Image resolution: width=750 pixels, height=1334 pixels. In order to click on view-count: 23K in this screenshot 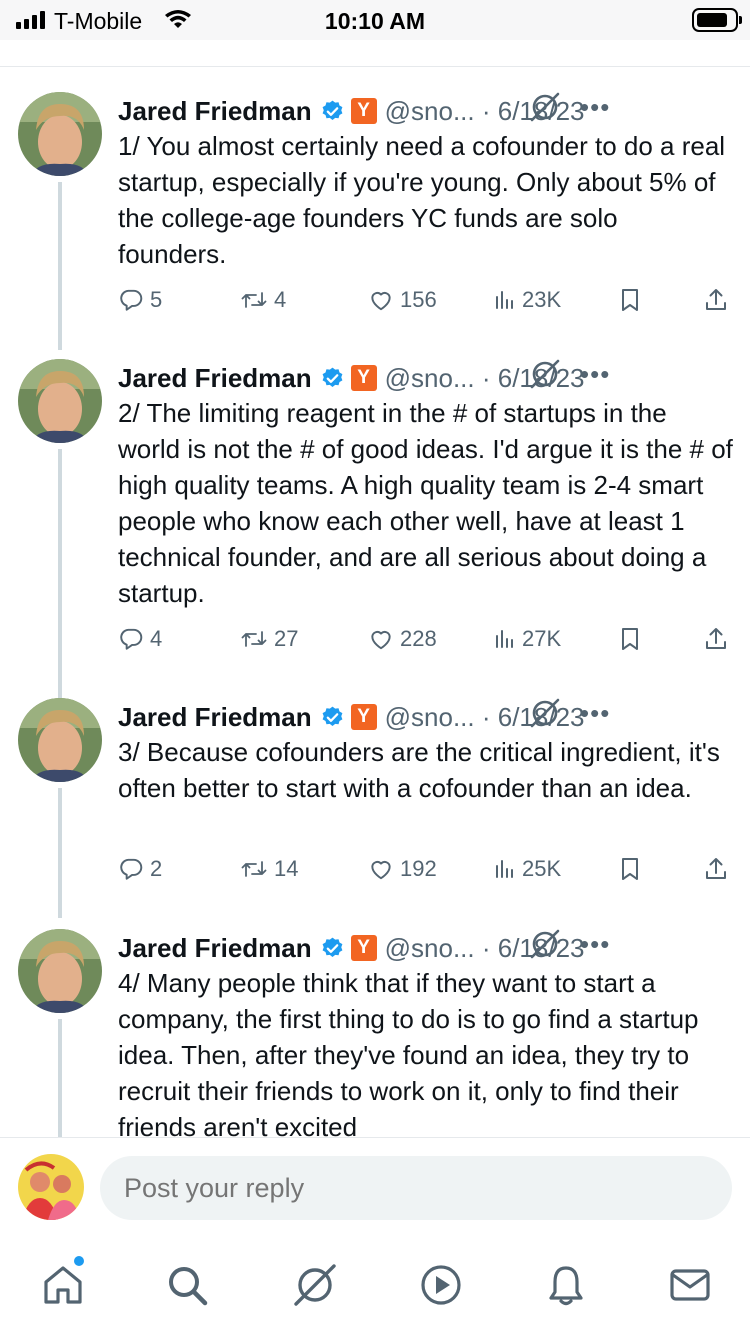, I will do `click(542, 299)`.